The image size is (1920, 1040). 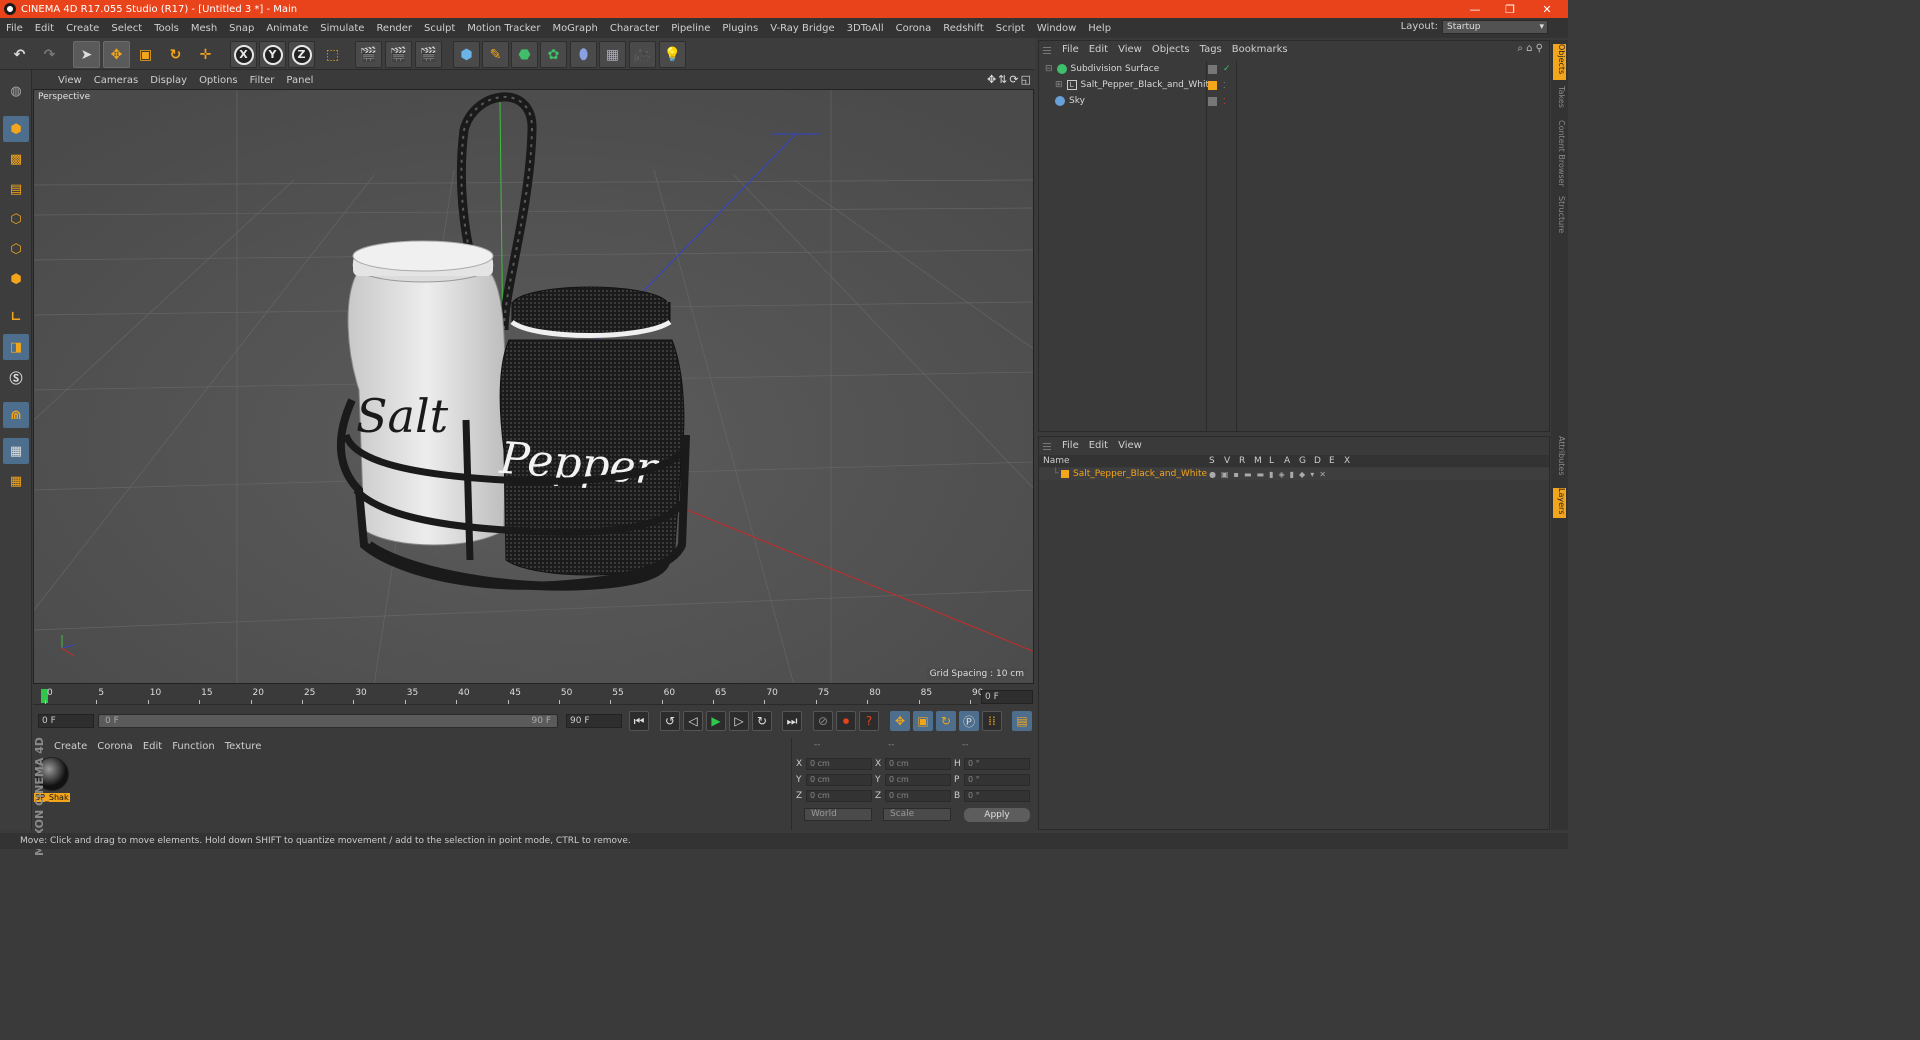 What do you see at coordinates (1559, 503) in the screenshot?
I see `tab-layers: Layers` at bounding box center [1559, 503].